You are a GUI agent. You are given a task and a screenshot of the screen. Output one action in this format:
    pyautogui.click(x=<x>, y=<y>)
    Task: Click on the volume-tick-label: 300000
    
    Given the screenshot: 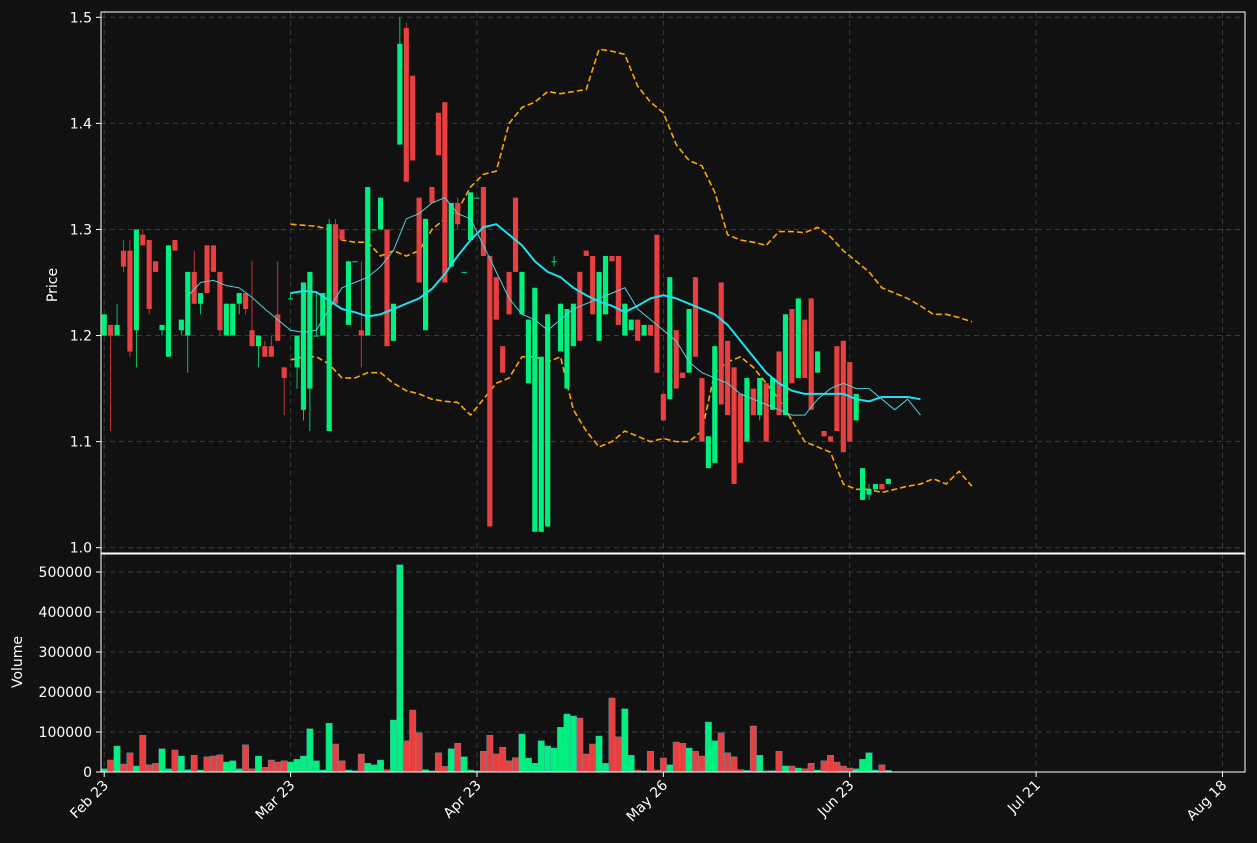 What is the action you would take?
    pyautogui.click(x=65, y=653)
    